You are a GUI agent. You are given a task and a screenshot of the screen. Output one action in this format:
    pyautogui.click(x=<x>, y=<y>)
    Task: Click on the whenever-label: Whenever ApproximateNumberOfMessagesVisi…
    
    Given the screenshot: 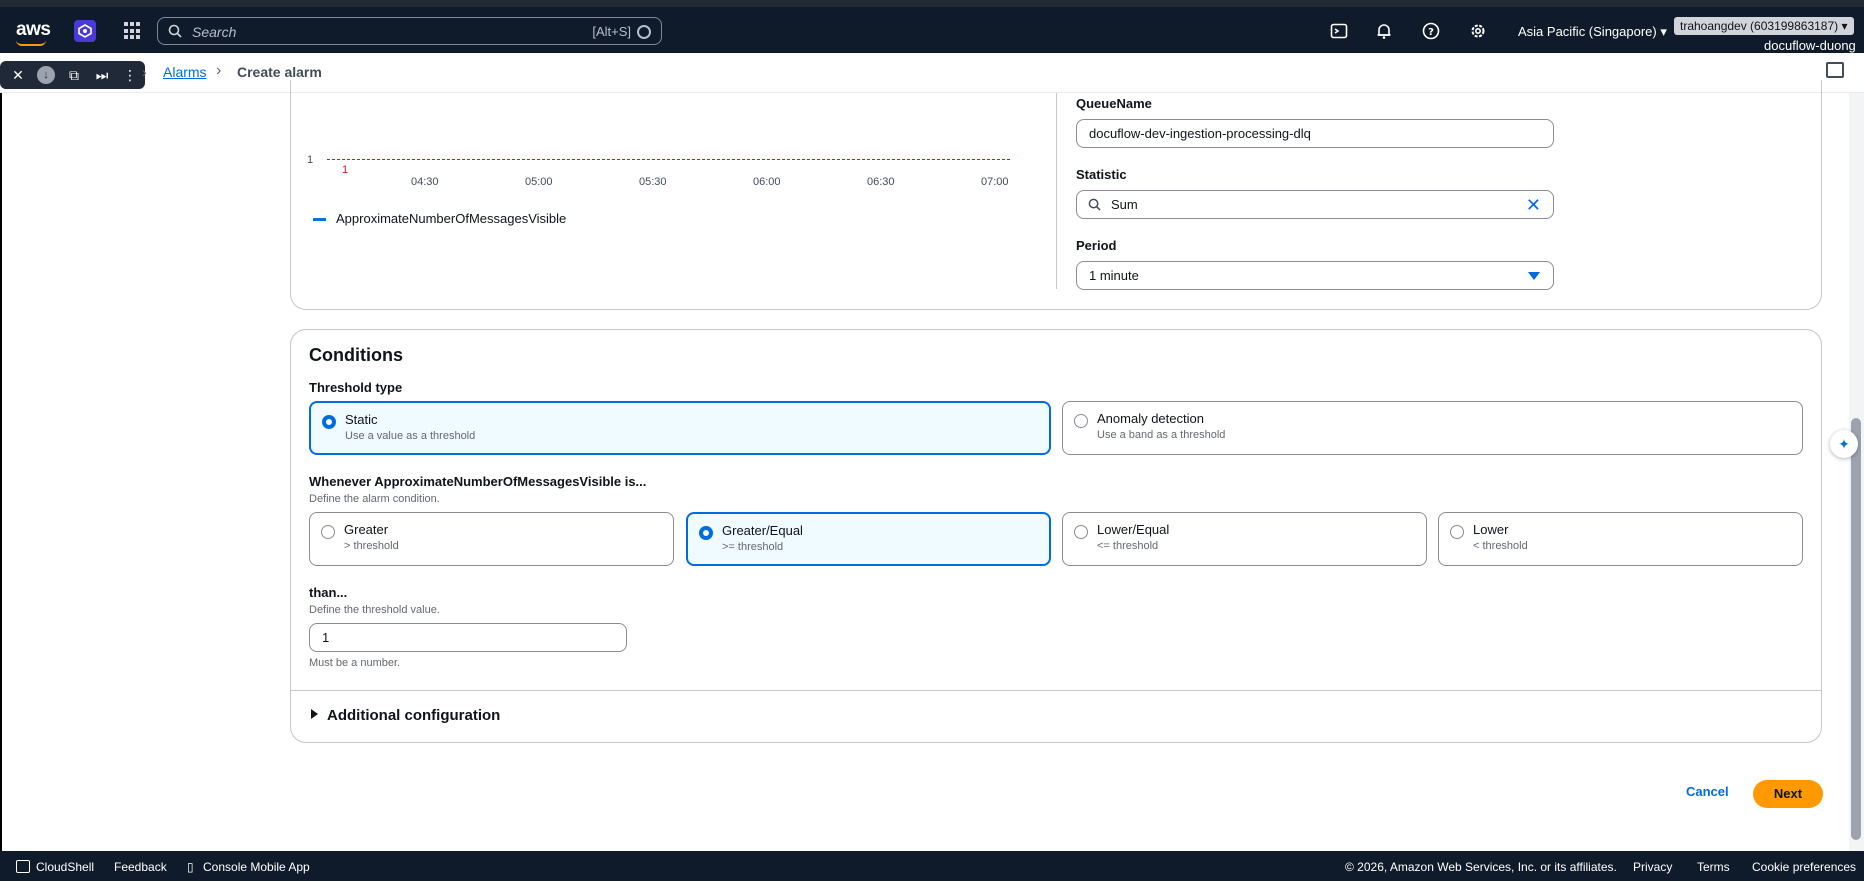 What is the action you would take?
    pyautogui.click(x=478, y=481)
    